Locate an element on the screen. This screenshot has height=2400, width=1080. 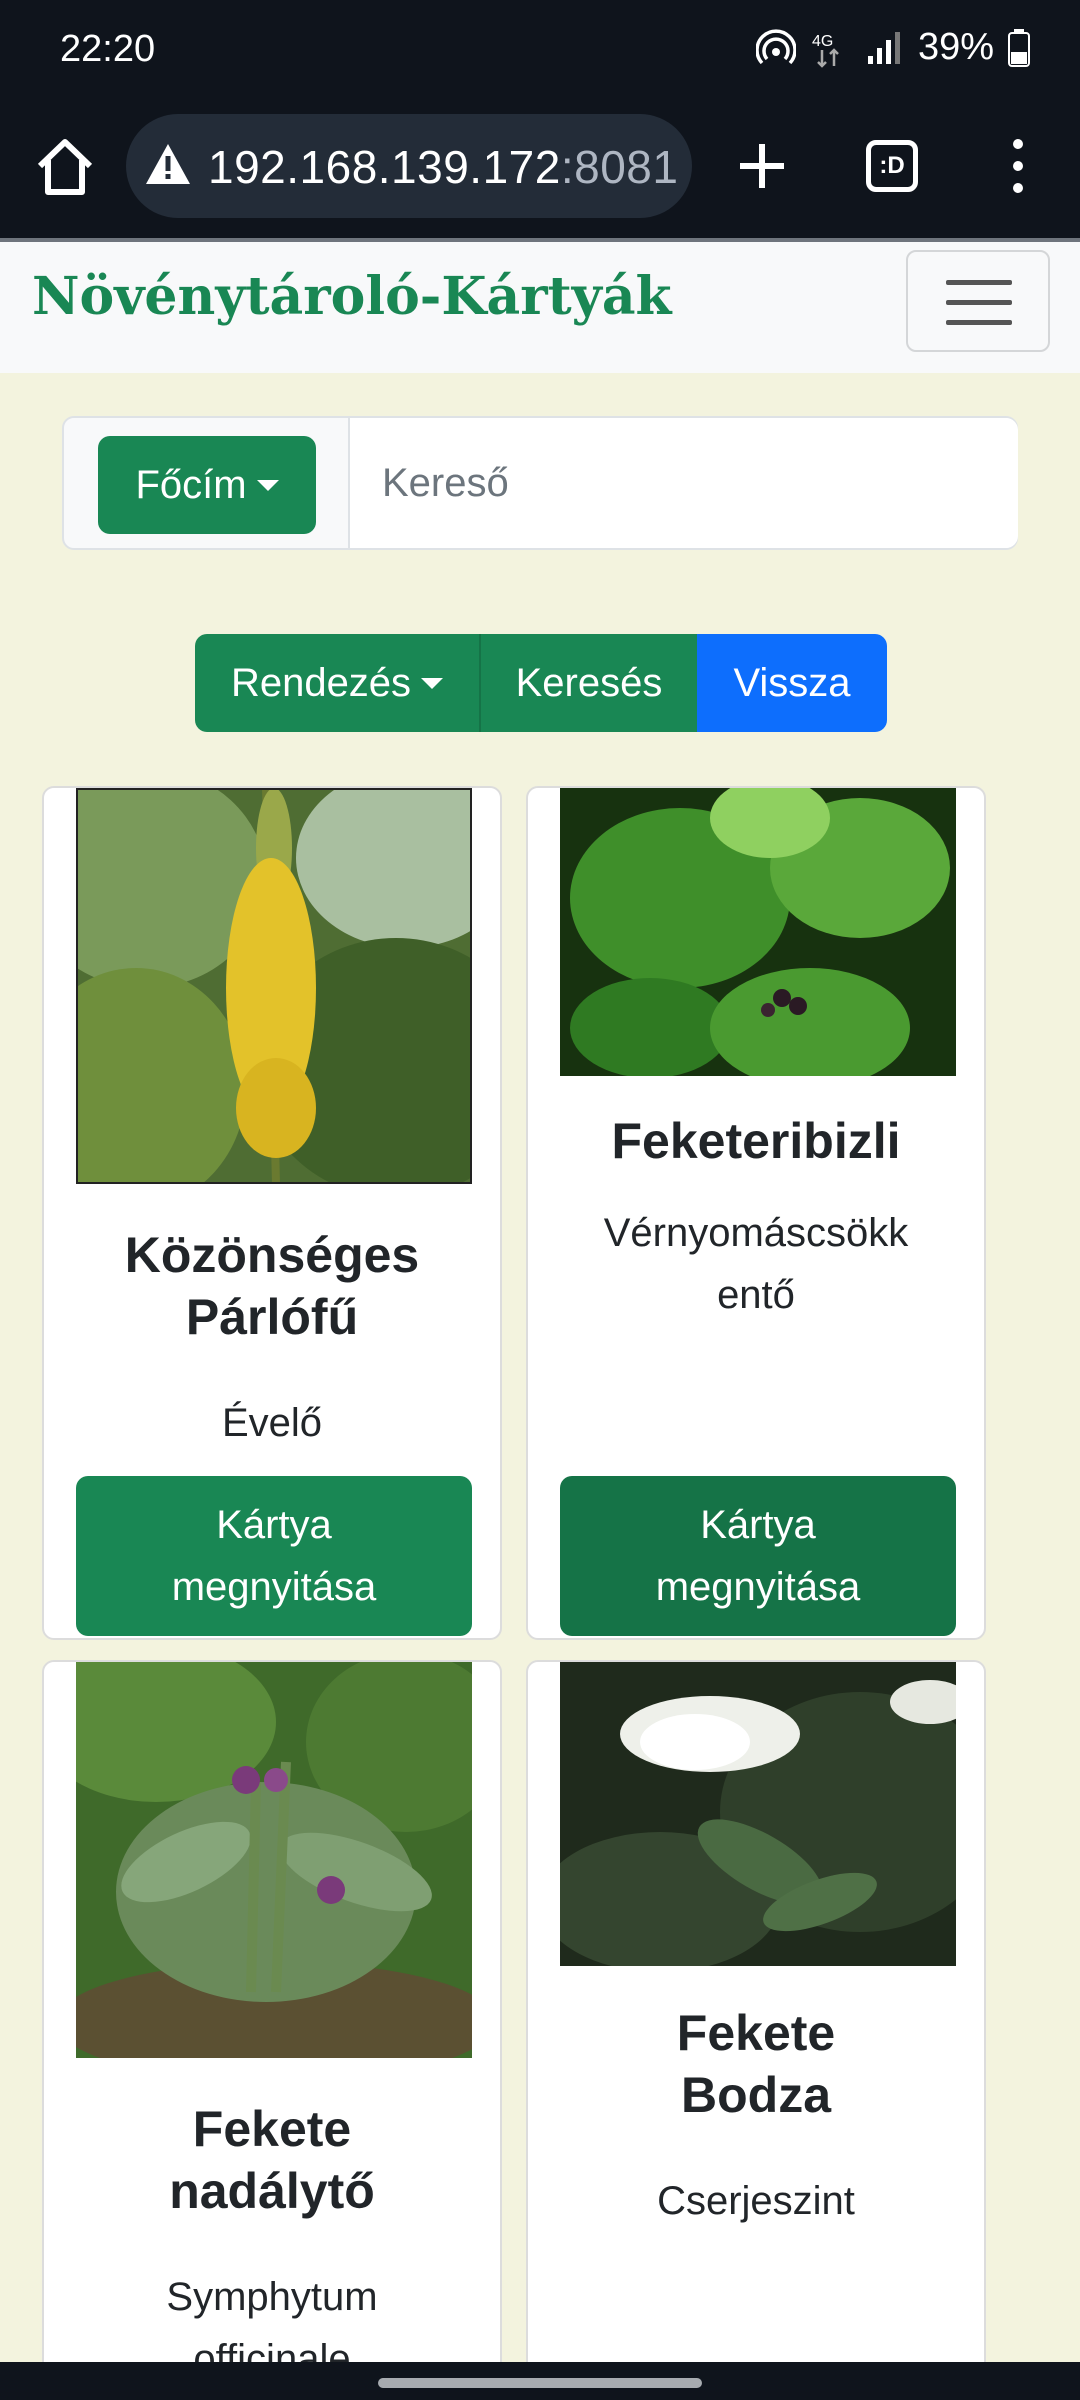
focim-dropdown-button: Főcím is located at coordinates (207, 485).